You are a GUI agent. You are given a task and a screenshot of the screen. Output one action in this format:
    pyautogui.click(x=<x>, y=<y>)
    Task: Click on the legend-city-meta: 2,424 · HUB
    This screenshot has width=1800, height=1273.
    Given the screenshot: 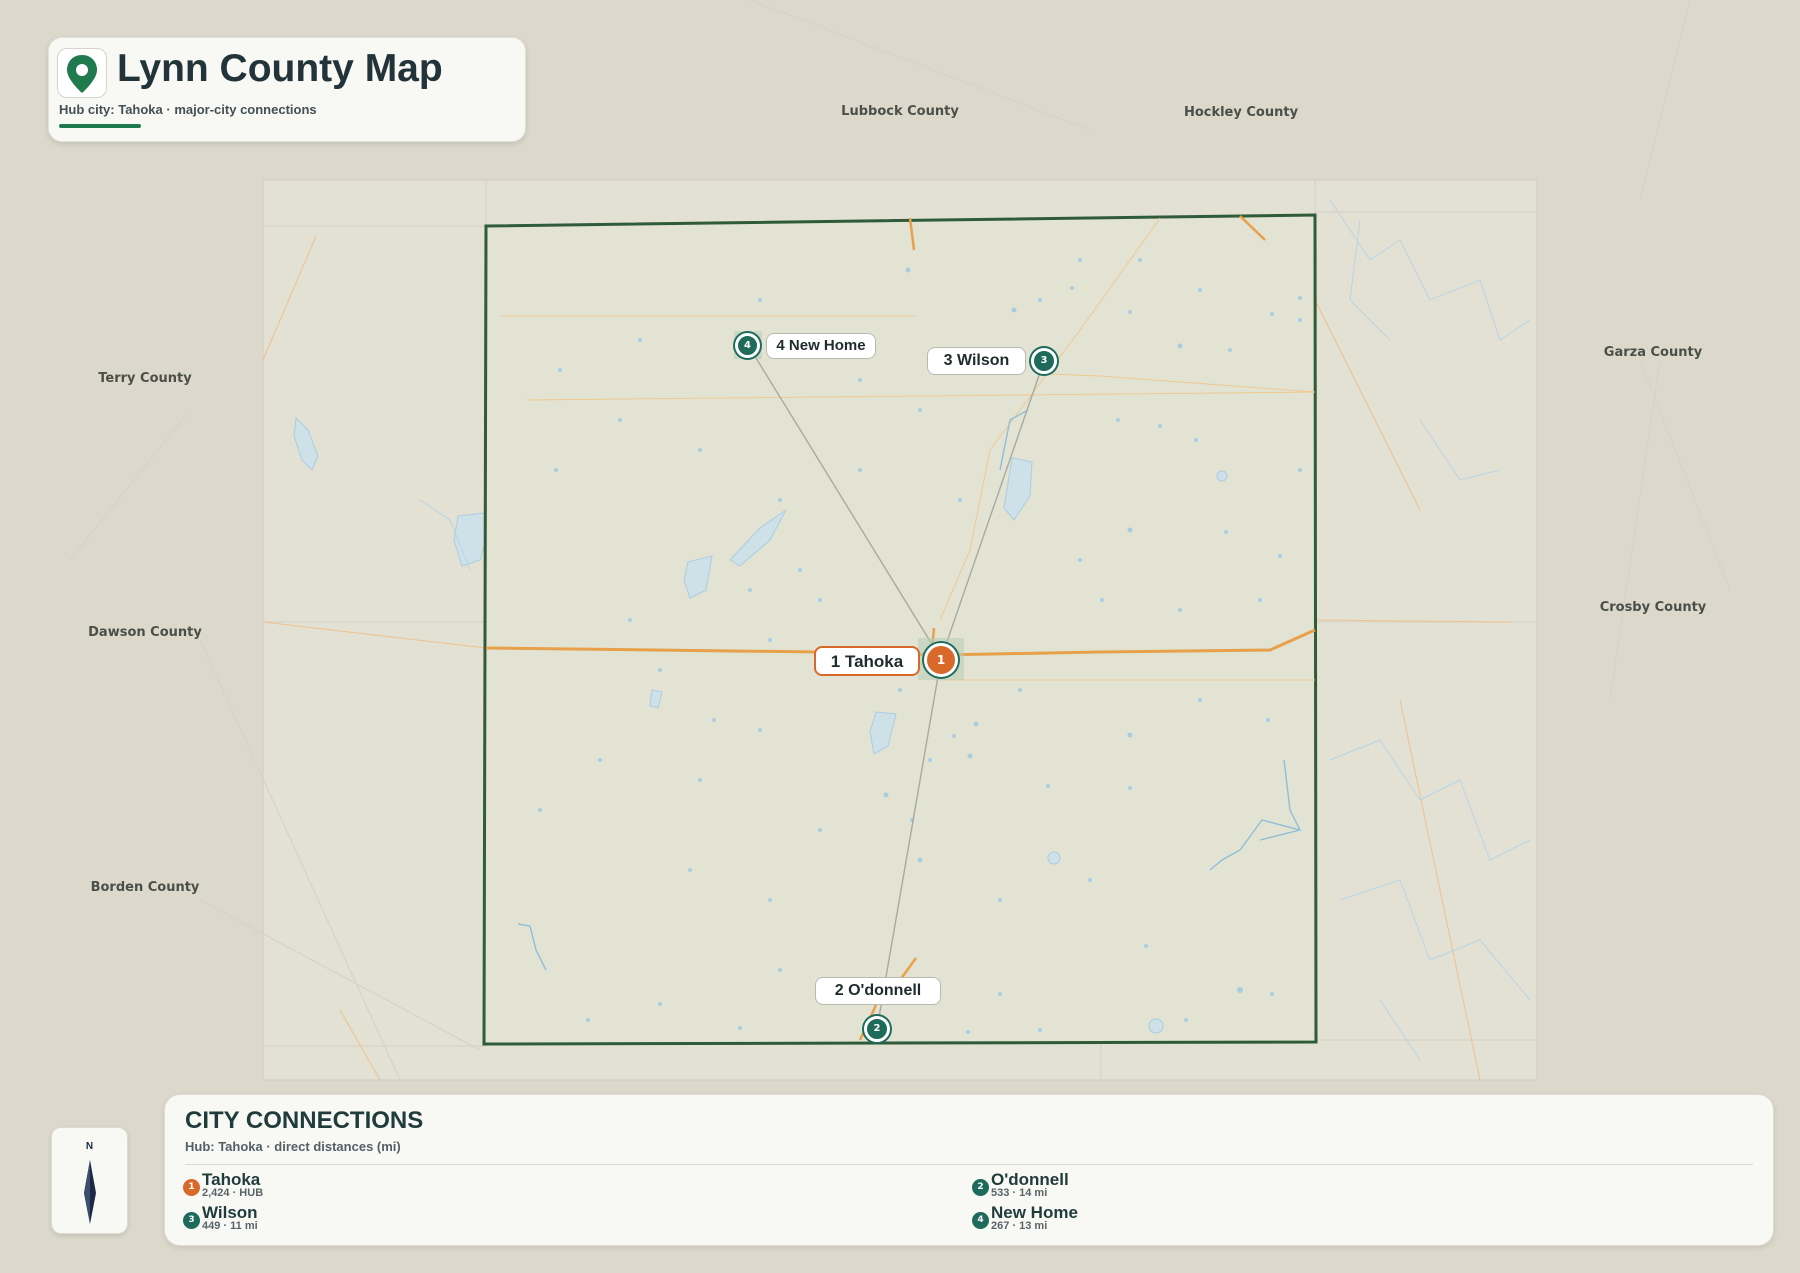 What is the action you would take?
    pyautogui.click(x=233, y=1193)
    